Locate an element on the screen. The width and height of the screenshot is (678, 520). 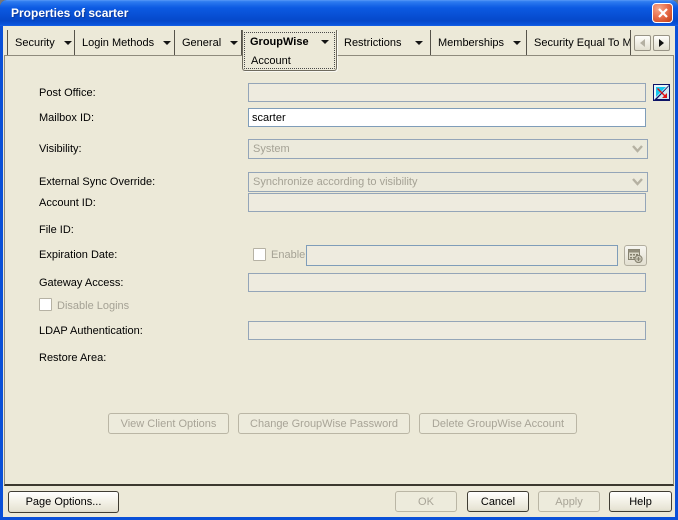
tab-general: General is located at coordinates (208, 42).